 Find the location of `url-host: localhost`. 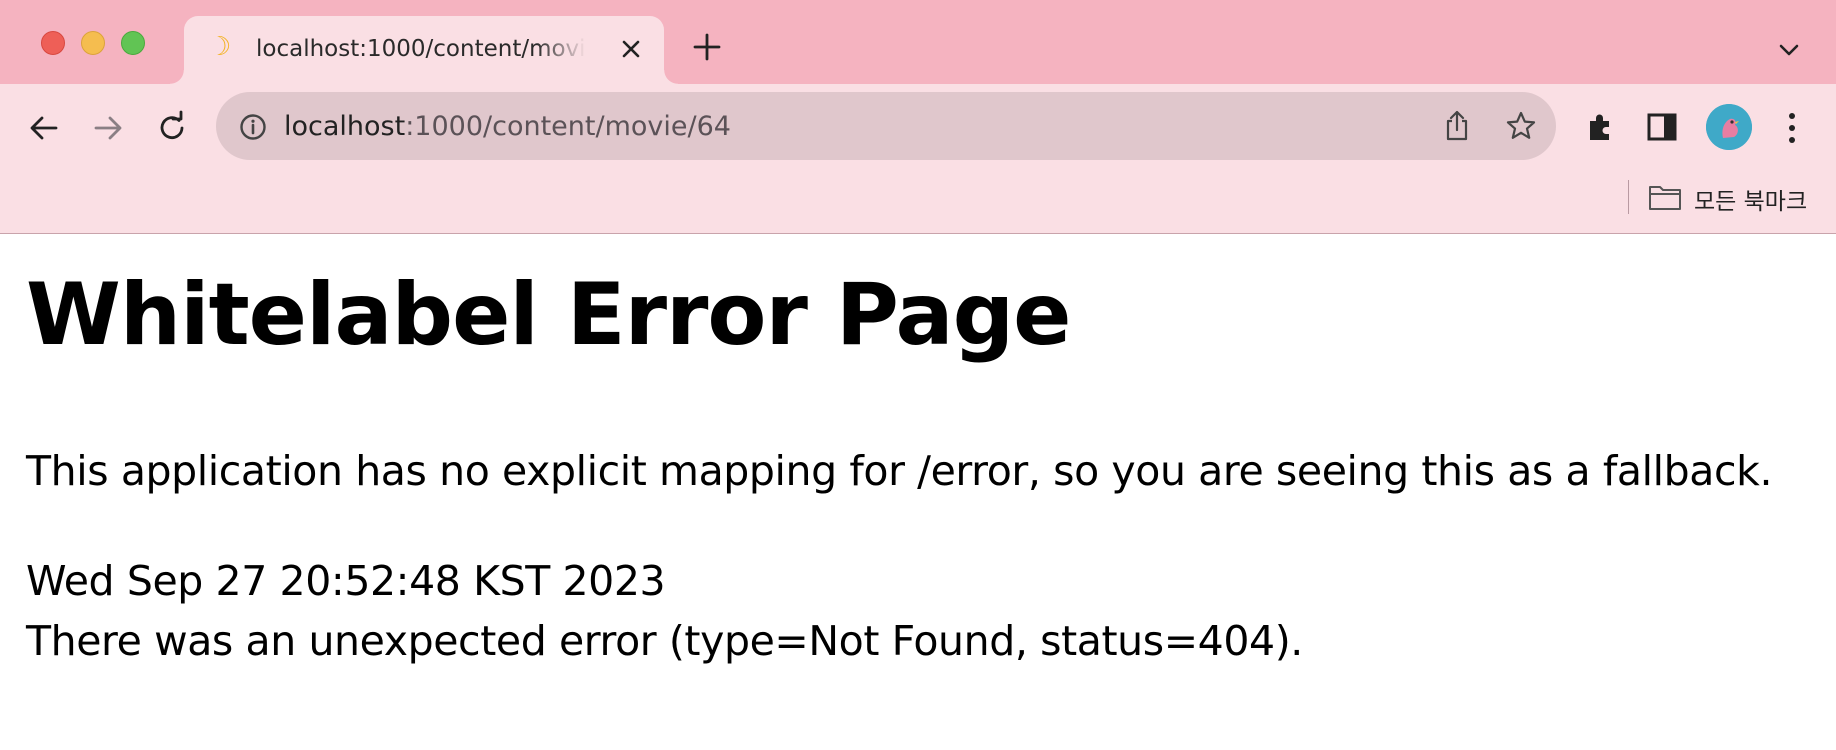

url-host: localhost is located at coordinates (345, 126).